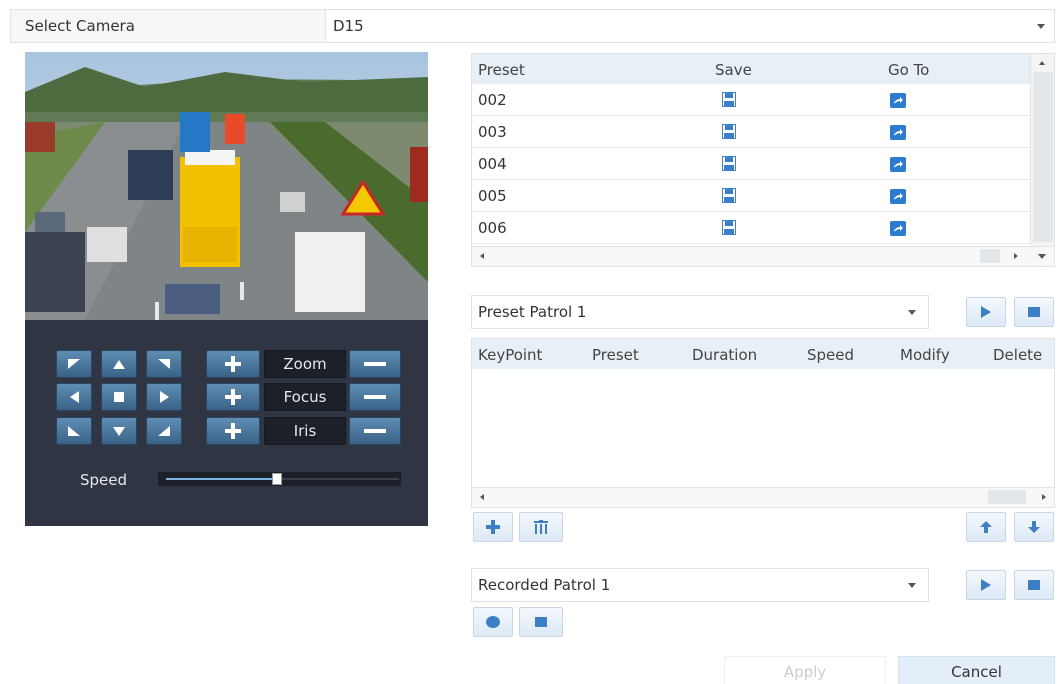 The image size is (1057, 684). Describe the element at coordinates (751, 228) in the screenshot. I see `preset-row: 006` at that location.